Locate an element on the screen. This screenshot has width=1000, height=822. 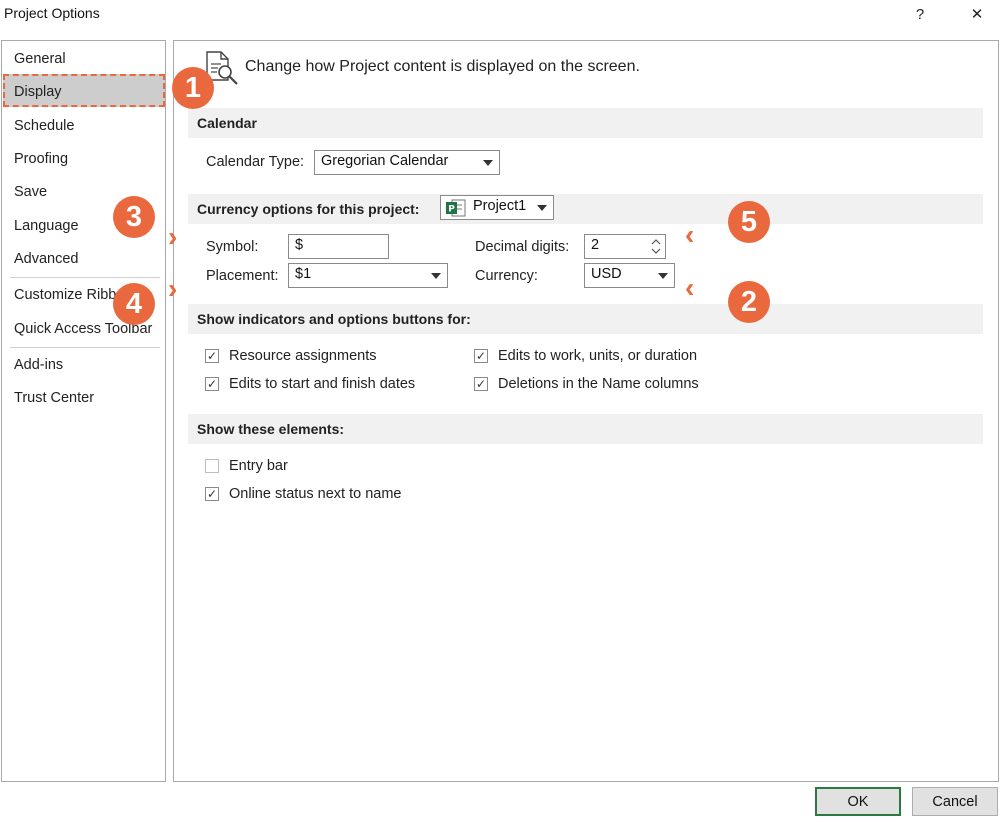
section-calendar: Calendar is located at coordinates (585, 123).